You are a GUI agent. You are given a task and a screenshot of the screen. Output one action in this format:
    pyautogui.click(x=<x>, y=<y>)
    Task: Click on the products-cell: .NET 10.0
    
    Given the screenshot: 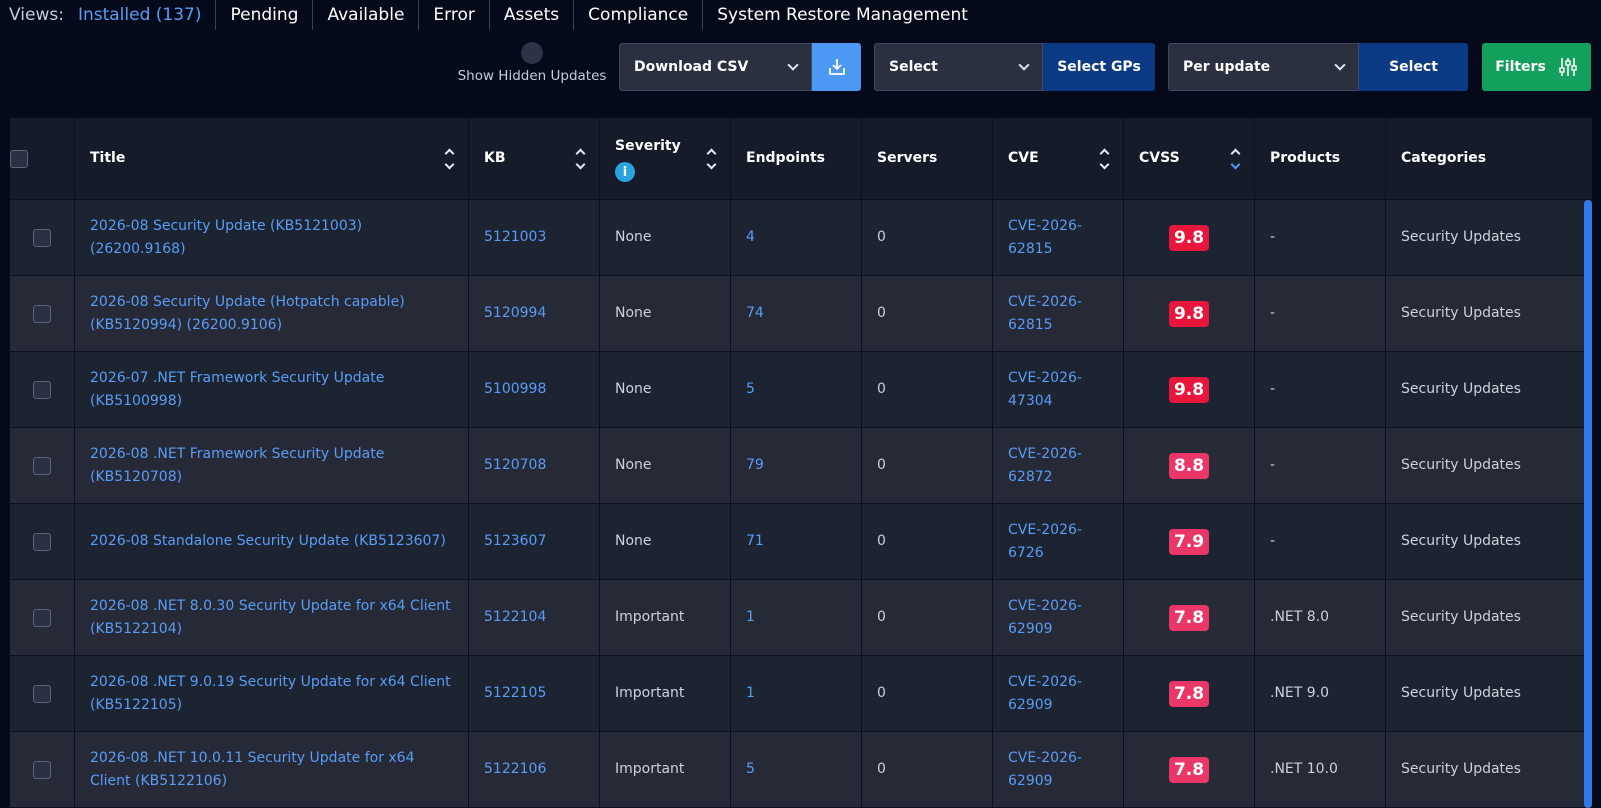 What is the action you would take?
    pyautogui.click(x=1320, y=769)
    